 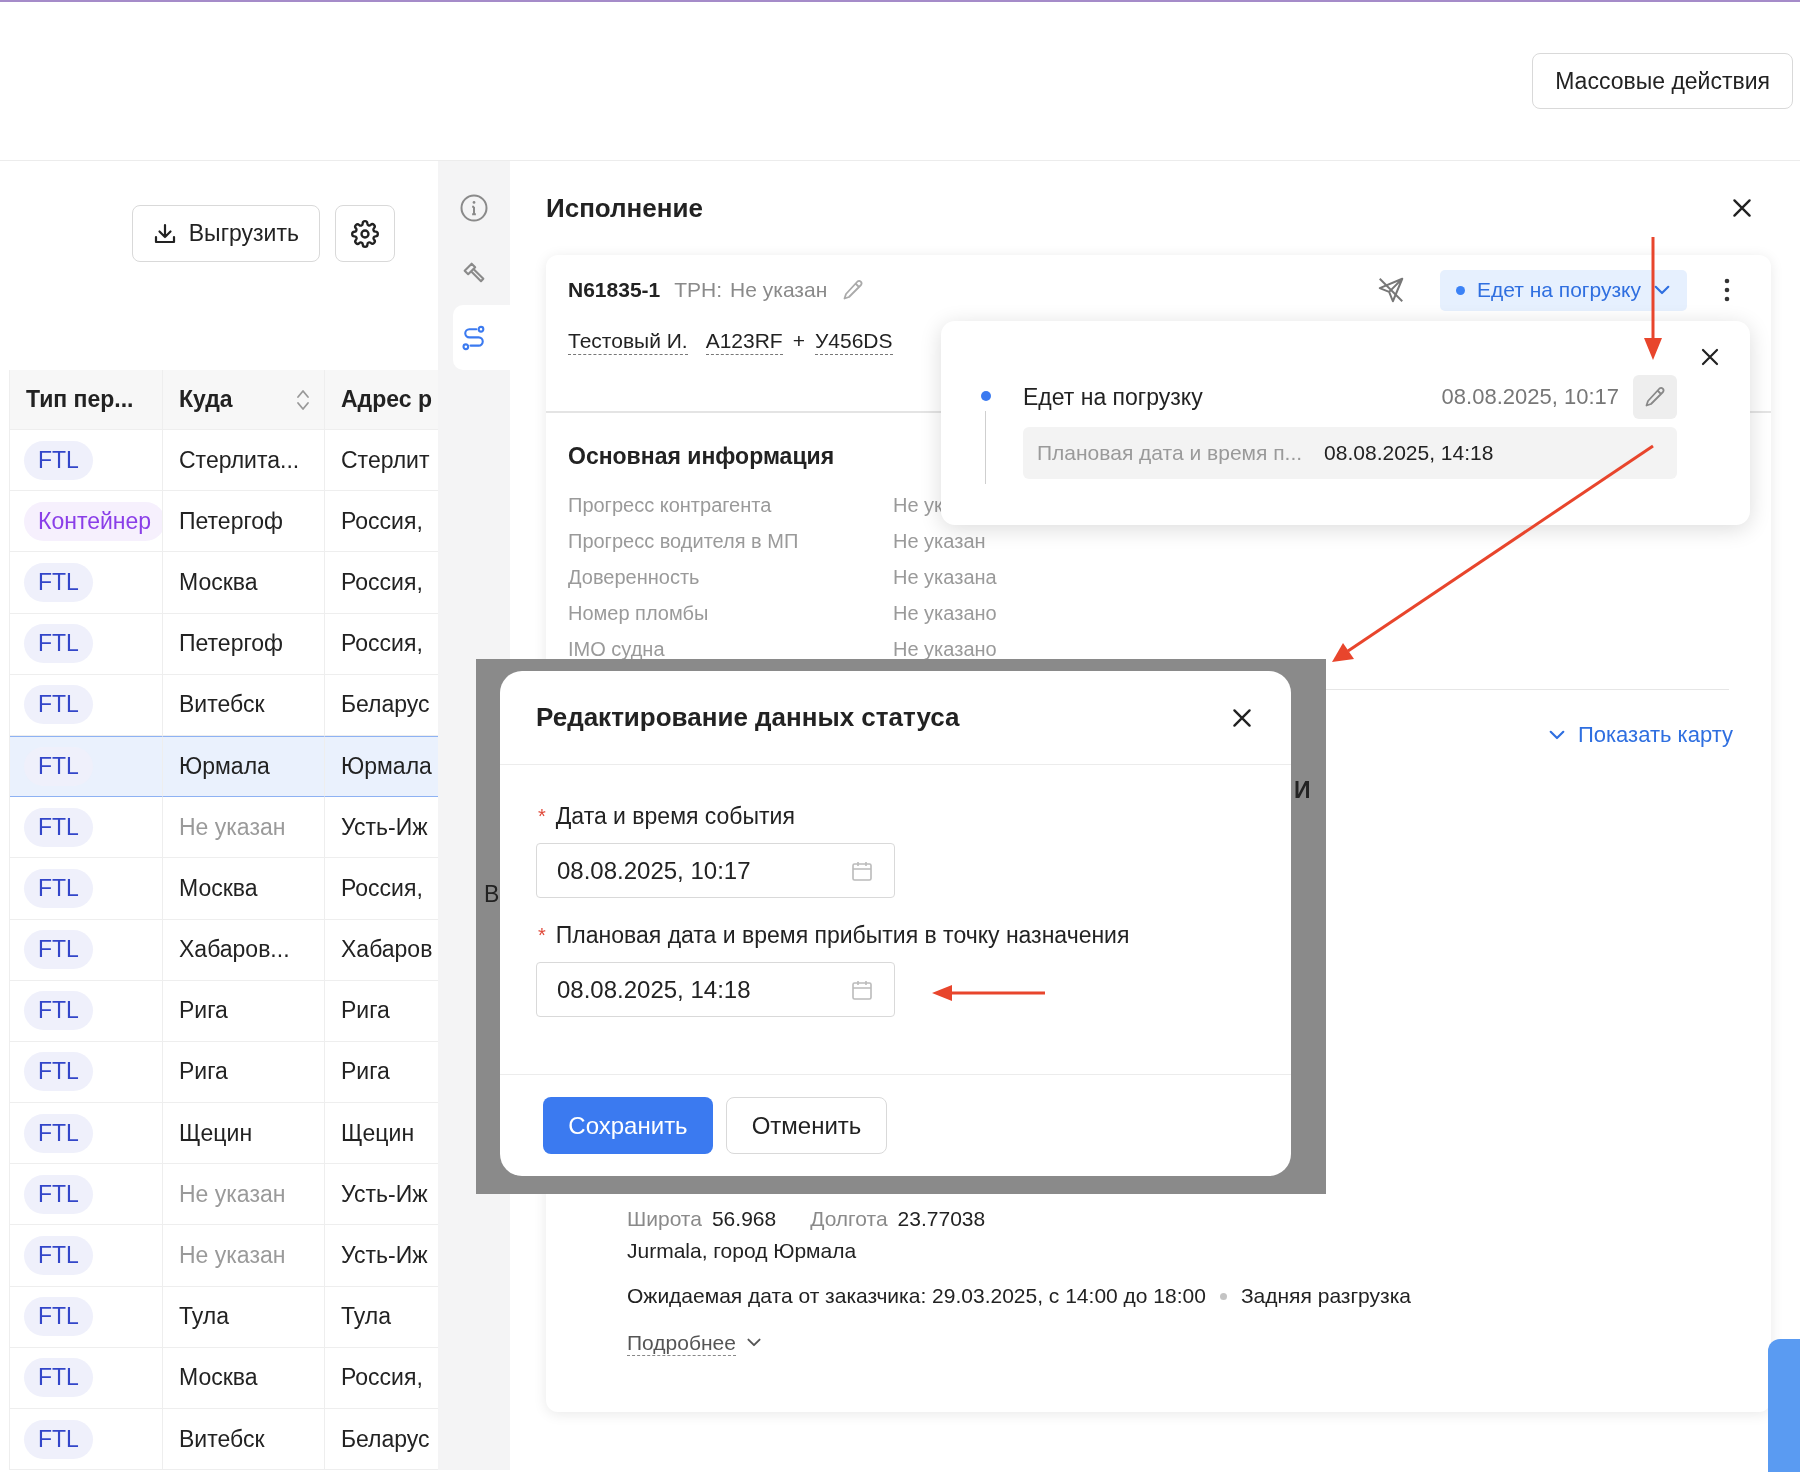 I want to click on truck-link: A123RF, so click(x=744, y=341).